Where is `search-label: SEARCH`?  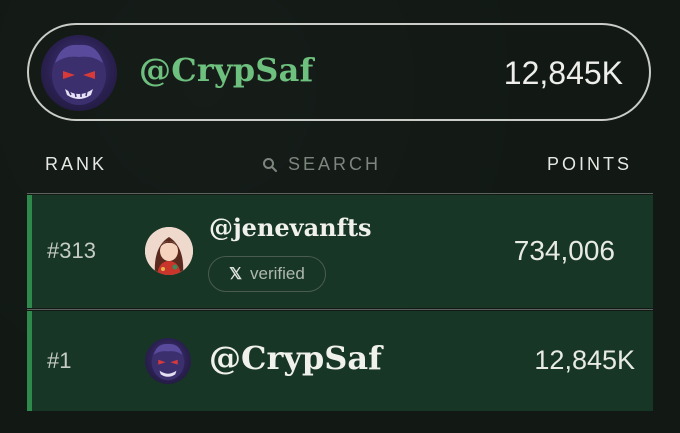
search-label: SEARCH is located at coordinates (335, 164).